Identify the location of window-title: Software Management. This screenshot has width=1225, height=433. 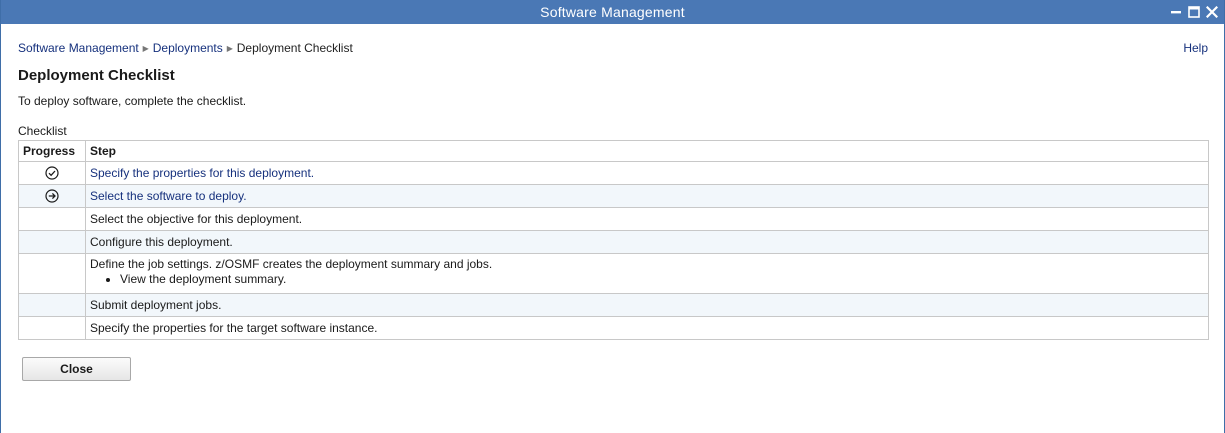
(612, 12).